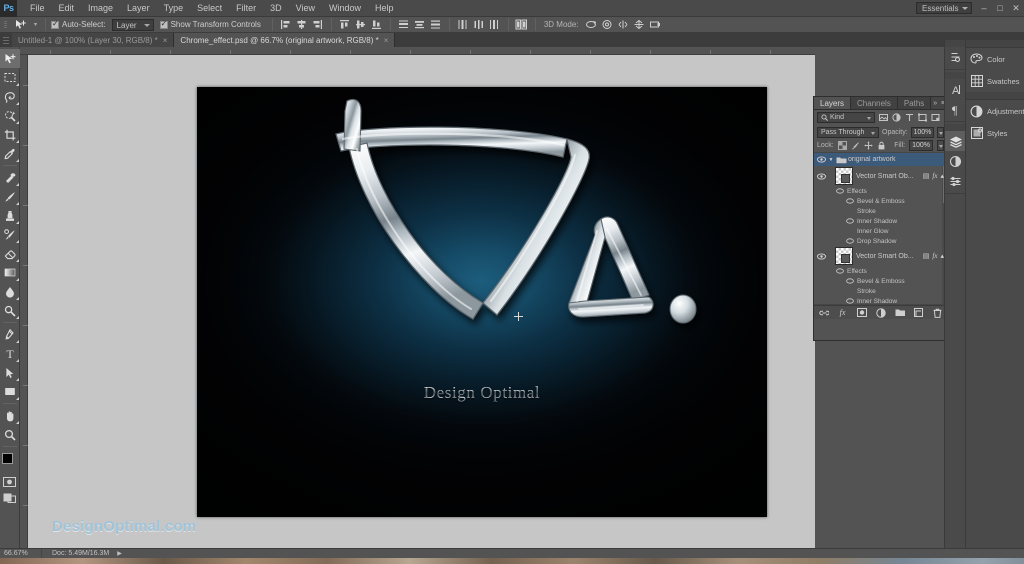  What do you see at coordinates (591, 25) in the screenshot?
I see `rotate-3d-object-icon` at bounding box center [591, 25].